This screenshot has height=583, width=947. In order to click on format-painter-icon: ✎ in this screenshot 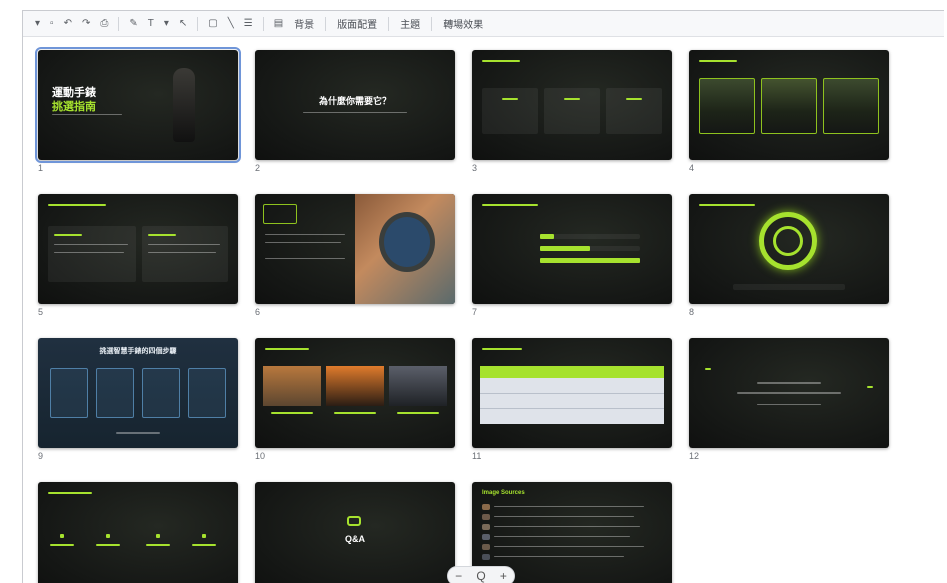, I will do `click(133, 24)`.